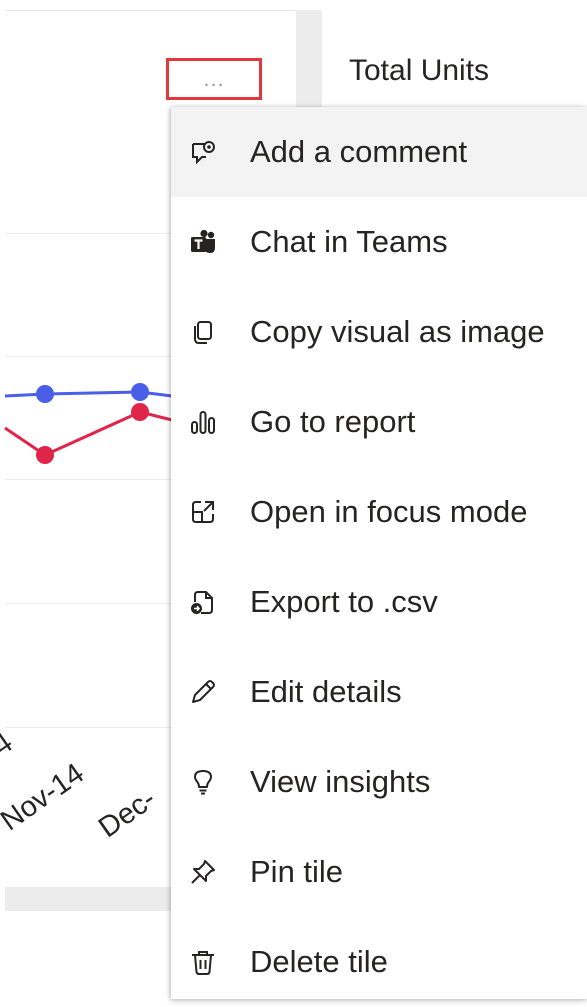 The image size is (587, 1007). What do you see at coordinates (203, 152) in the screenshot?
I see `comment-icon` at bounding box center [203, 152].